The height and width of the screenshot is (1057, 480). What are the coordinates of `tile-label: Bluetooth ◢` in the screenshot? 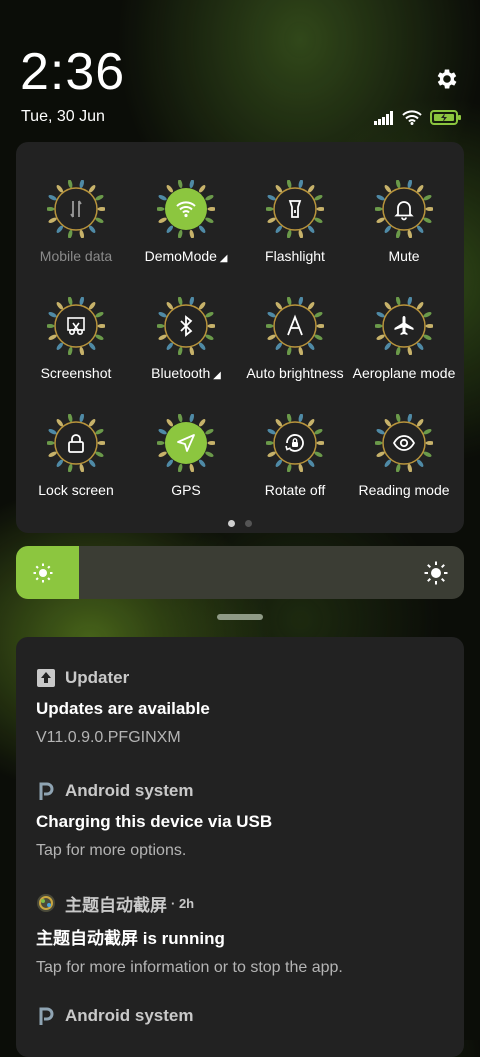 It's located at (186, 373).